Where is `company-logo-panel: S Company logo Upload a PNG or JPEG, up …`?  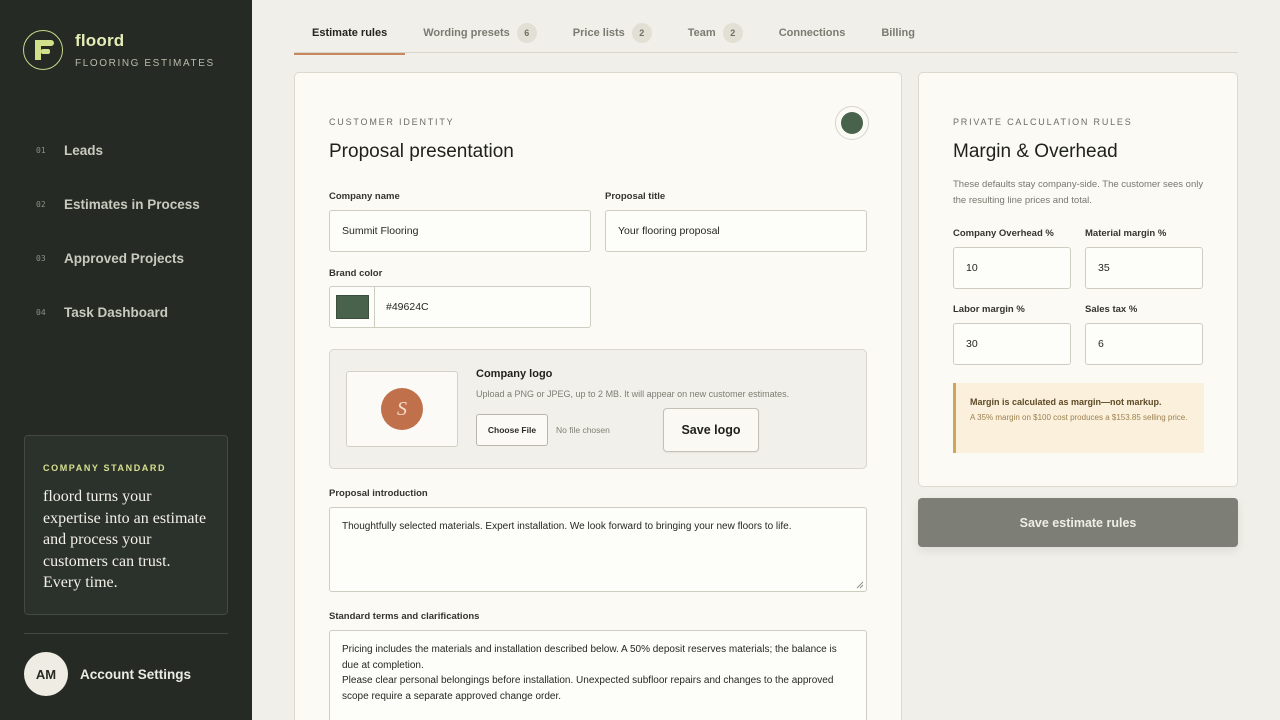 company-logo-panel: S Company logo Upload a PNG or JPEG, up … is located at coordinates (598, 409).